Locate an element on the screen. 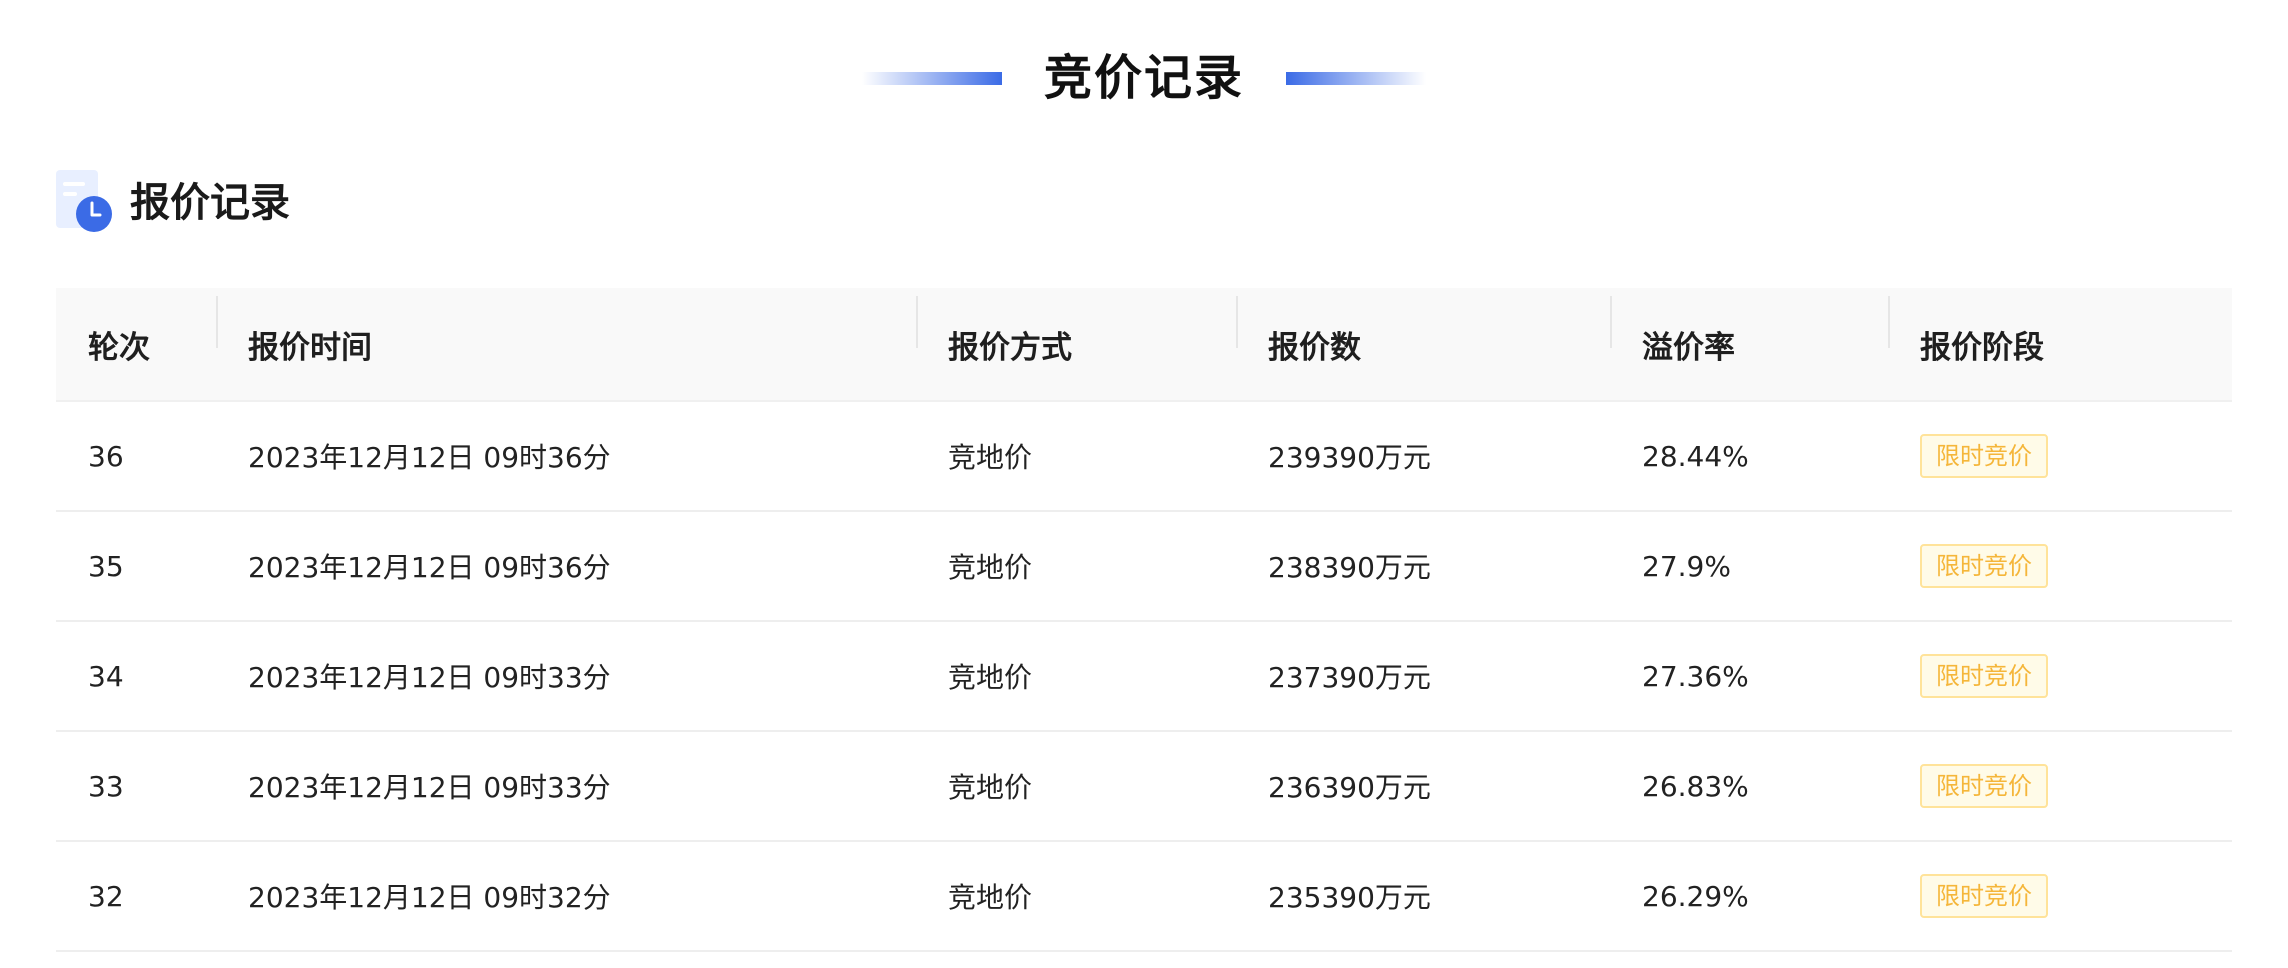  section-header: 报价记录 is located at coordinates (173, 203).